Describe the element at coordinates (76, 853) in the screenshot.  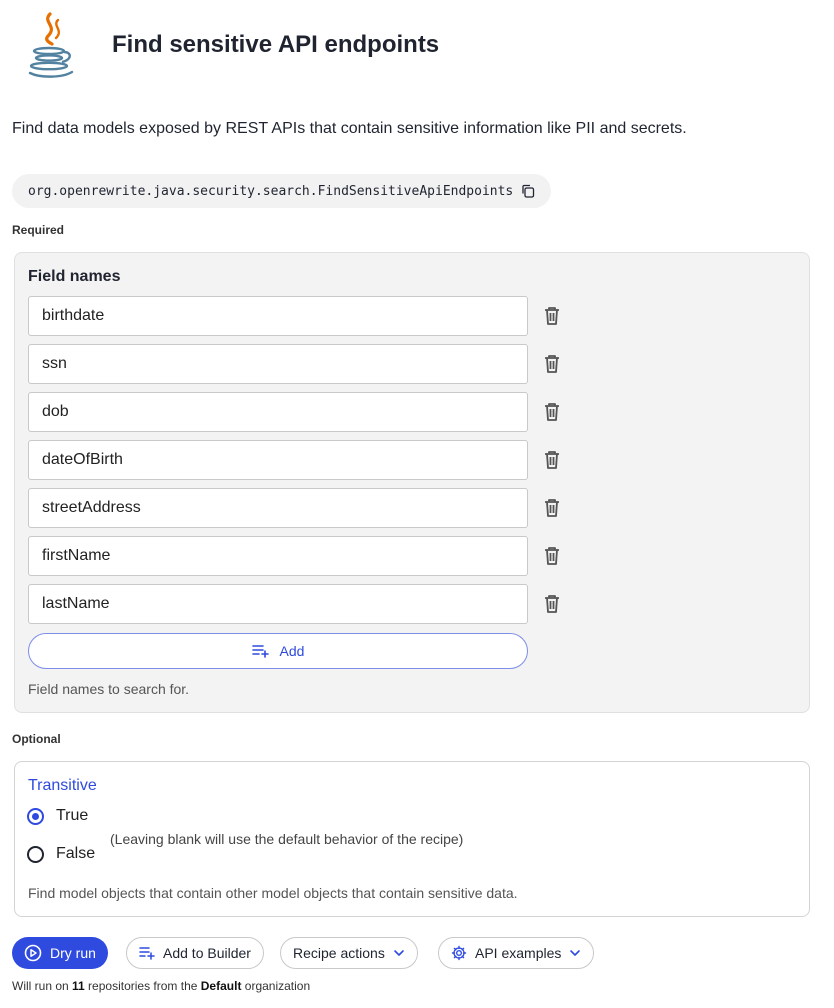
I see `radio-label-false: False` at that location.